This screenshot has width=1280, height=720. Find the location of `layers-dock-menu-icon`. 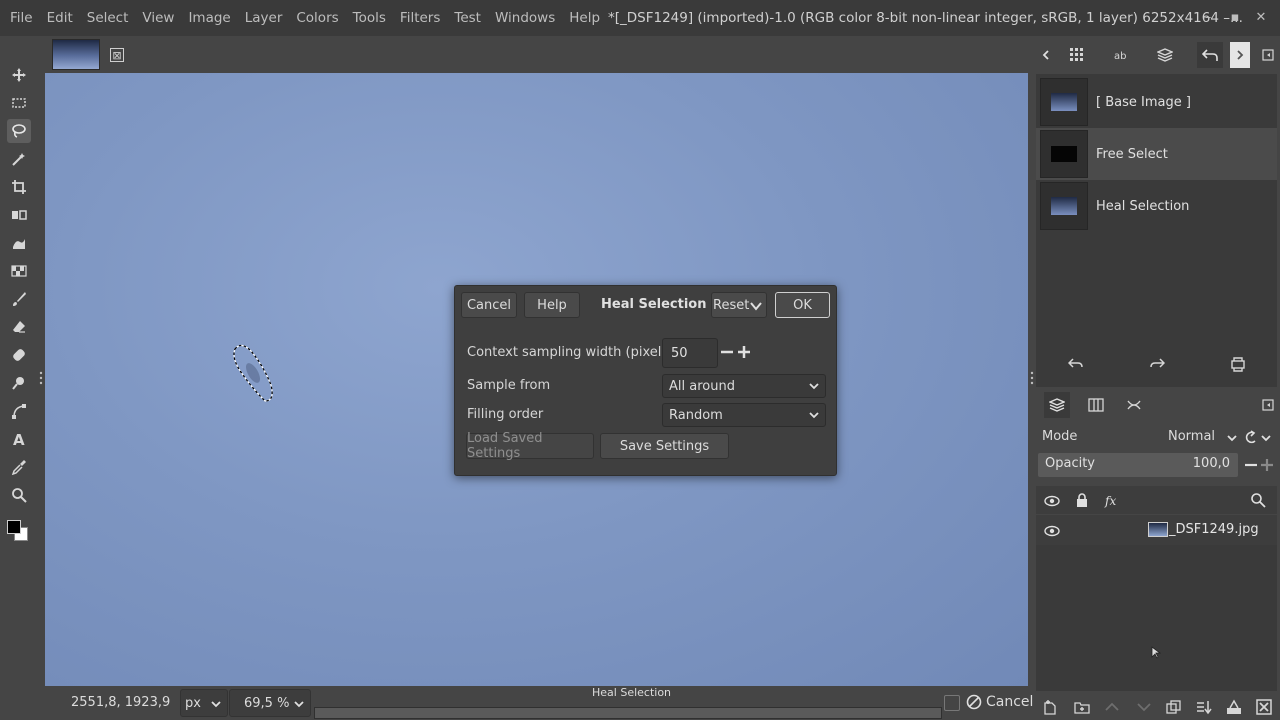

layers-dock-menu-icon is located at coordinates (1268, 405).